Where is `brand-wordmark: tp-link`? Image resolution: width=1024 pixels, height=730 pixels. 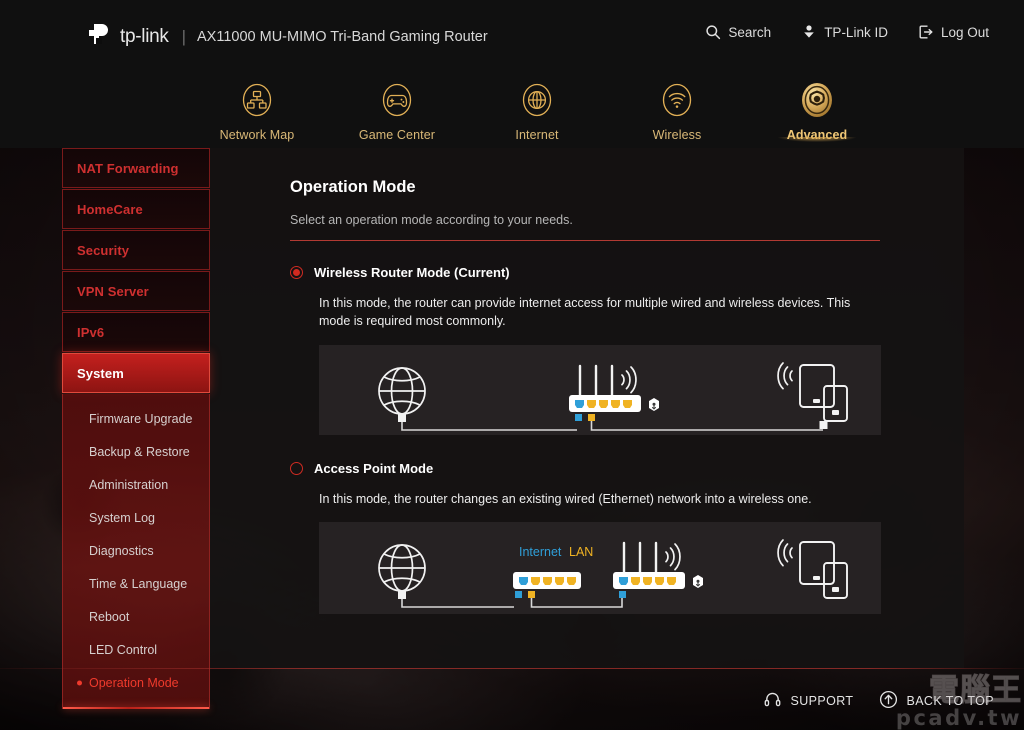 brand-wordmark: tp-link is located at coordinates (144, 36).